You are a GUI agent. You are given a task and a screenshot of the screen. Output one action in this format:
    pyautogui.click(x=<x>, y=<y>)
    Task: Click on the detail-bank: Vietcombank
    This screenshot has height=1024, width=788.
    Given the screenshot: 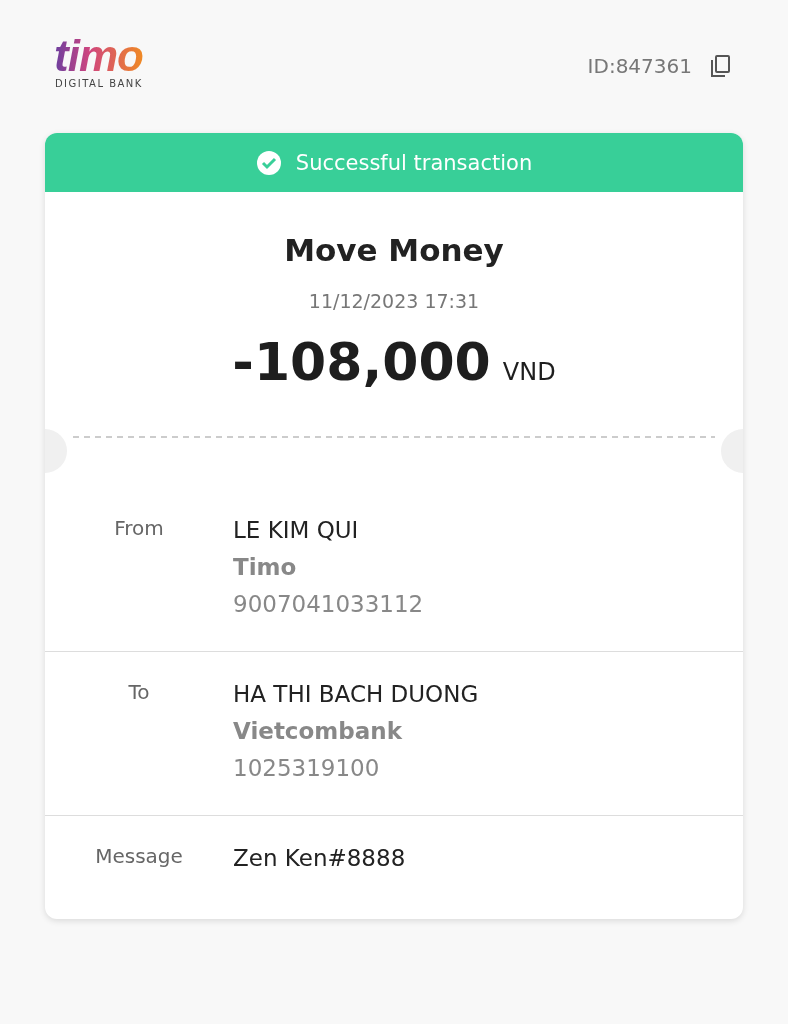 What is the action you would take?
    pyautogui.click(x=317, y=731)
    